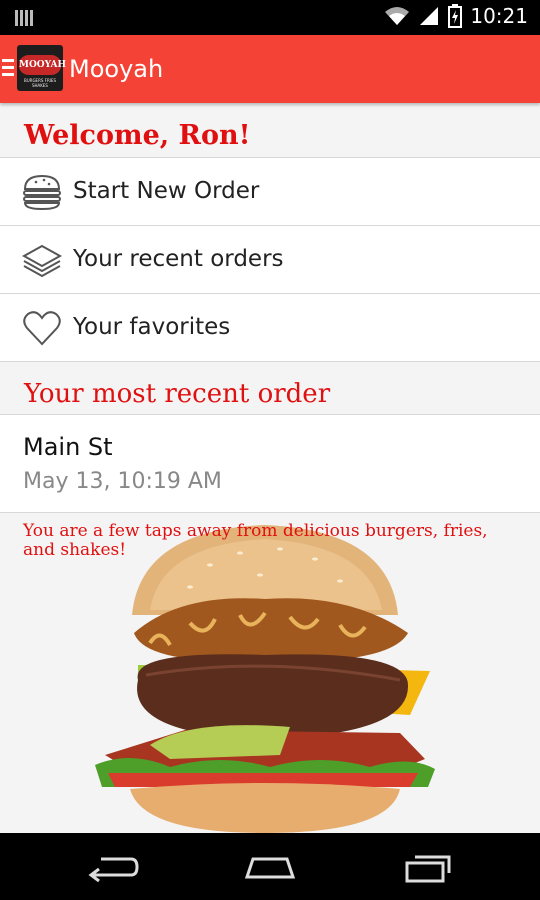  Describe the element at coordinates (42, 192) in the screenshot. I see `burger-icon` at that location.